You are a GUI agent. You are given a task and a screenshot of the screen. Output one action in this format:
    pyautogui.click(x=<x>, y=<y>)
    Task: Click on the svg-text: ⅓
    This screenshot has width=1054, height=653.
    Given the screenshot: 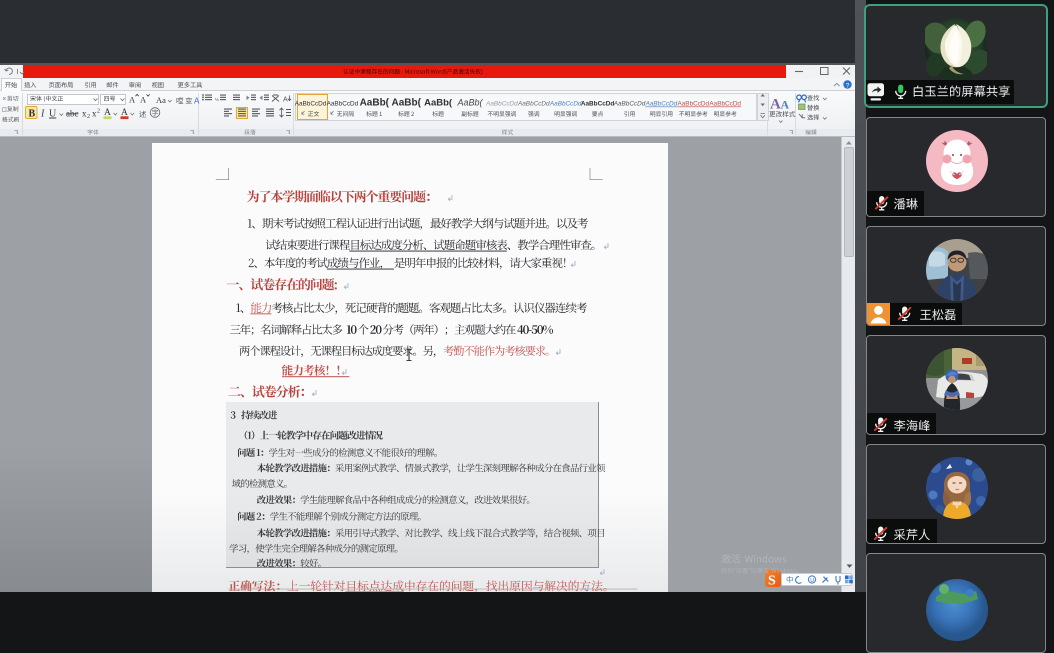 What is the action you would take?
    pyautogui.click(x=217, y=99)
    